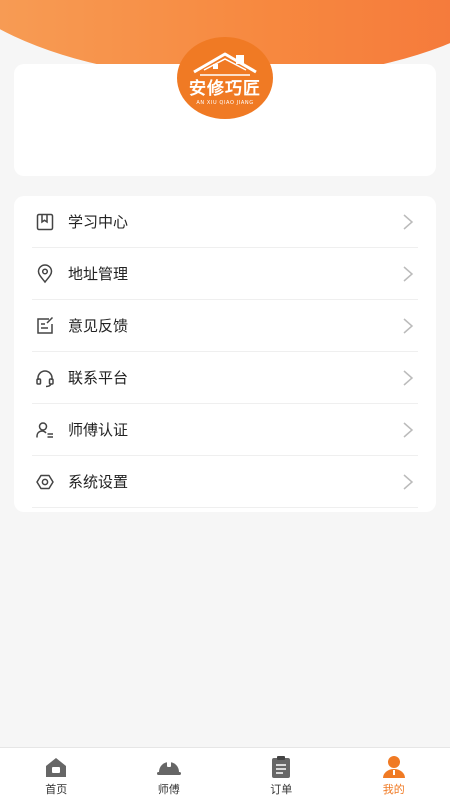 Image resolution: width=450 pixels, height=800 pixels. I want to click on menu-item-label: 地址管理, so click(98, 274).